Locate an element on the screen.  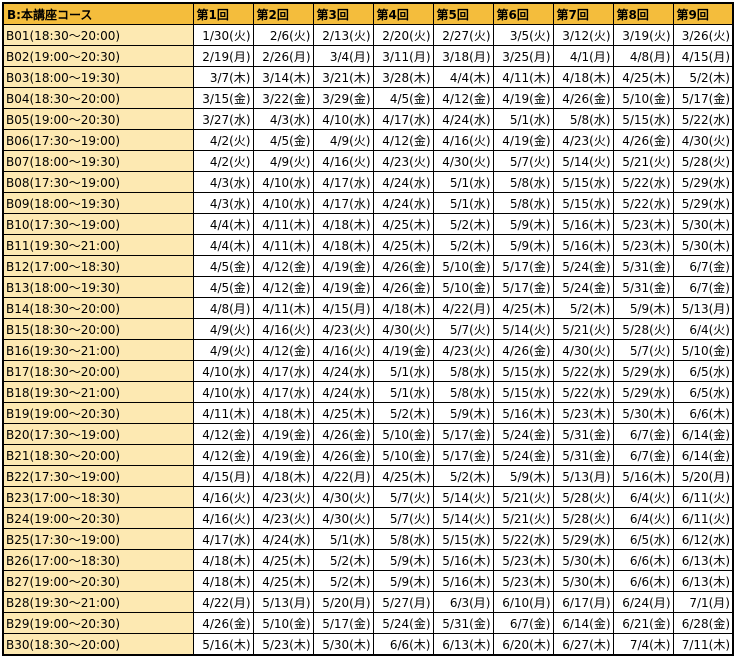
course-cell: B24(19:00～20:30) is located at coordinates (98, 518).